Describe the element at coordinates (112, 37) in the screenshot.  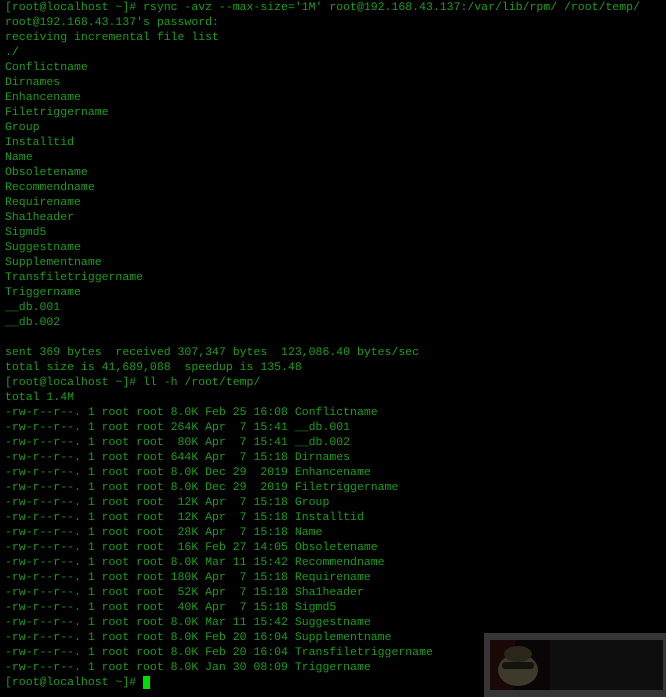
I see `terminal-line: receiving incremental file list` at that location.